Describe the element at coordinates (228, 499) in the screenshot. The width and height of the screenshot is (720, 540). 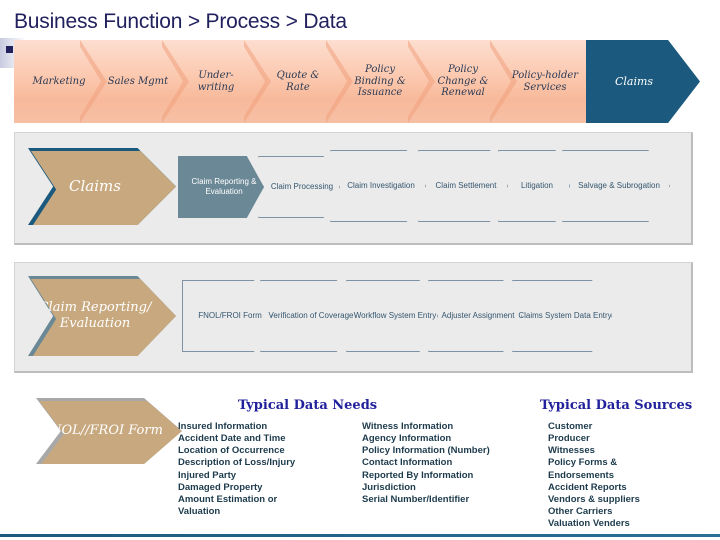
I see `data-need-item: Amount Estimation or` at that location.